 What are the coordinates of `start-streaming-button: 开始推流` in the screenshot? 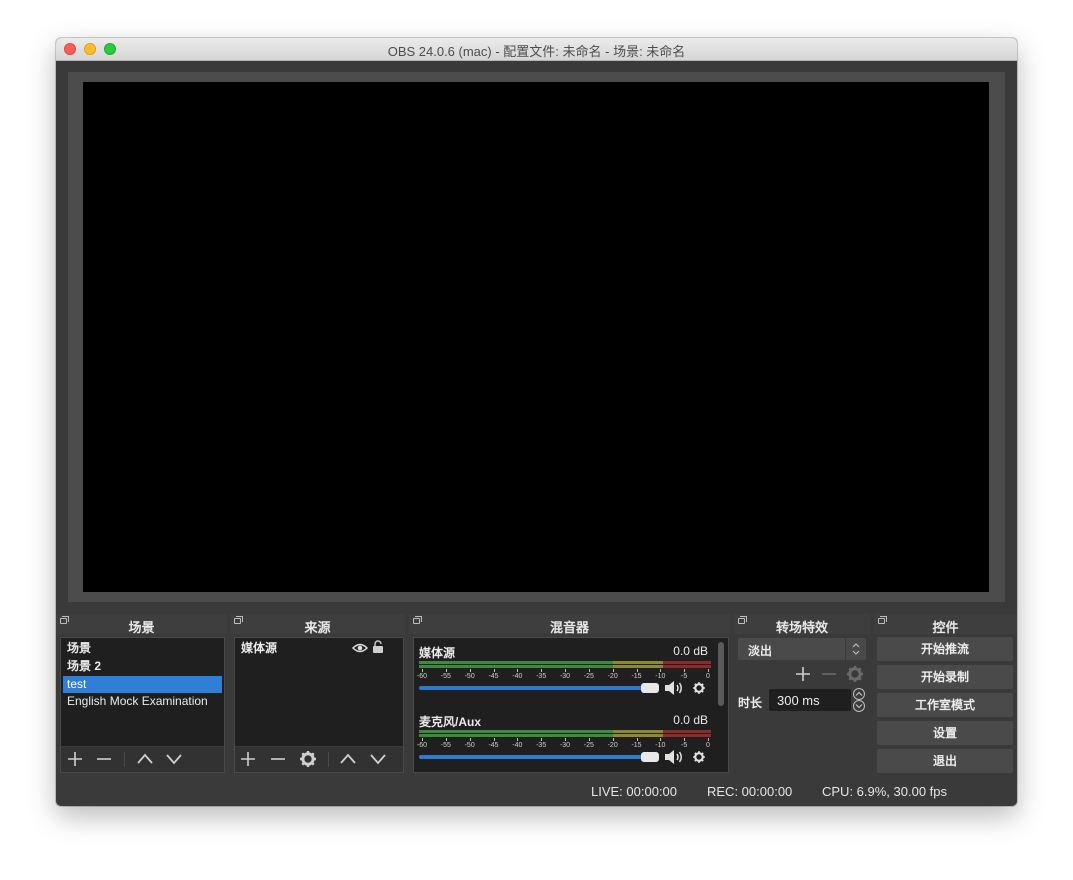 It's located at (945, 649).